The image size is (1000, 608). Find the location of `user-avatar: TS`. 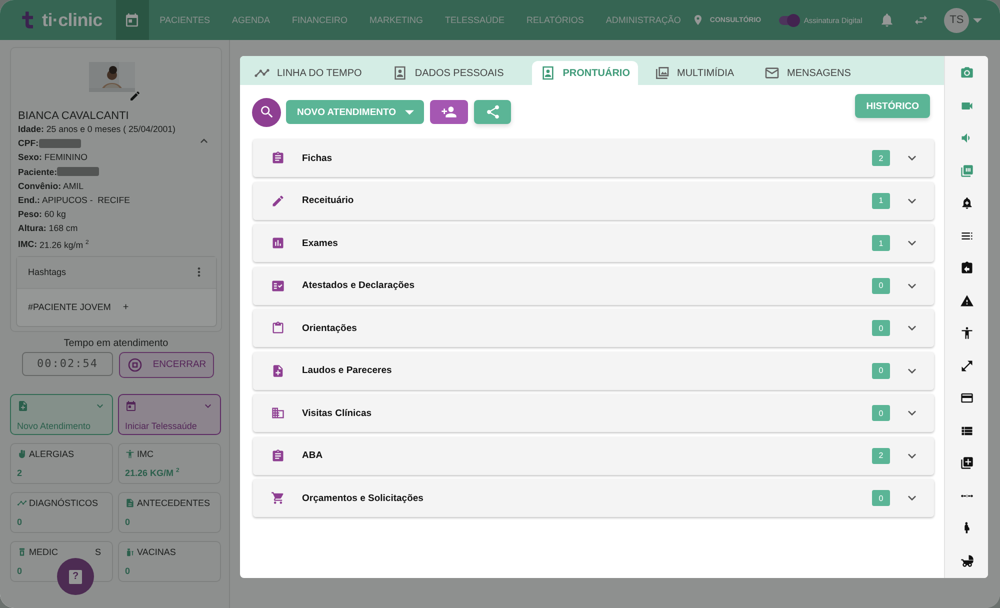

user-avatar: TS is located at coordinates (956, 20).